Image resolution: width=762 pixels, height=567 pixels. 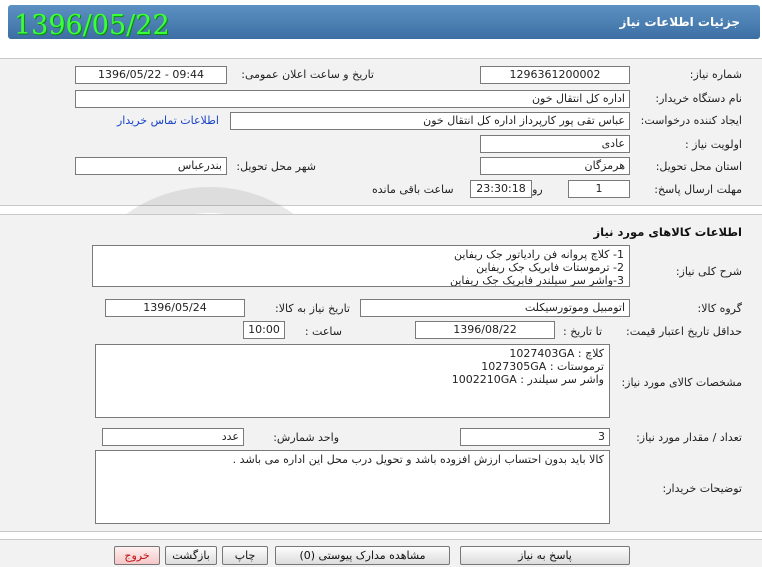 What do you see at coordinates (582, 331) in the screenshot?
I see `until-date-label: تا تاریخ :` at bounding box center [582, 331].